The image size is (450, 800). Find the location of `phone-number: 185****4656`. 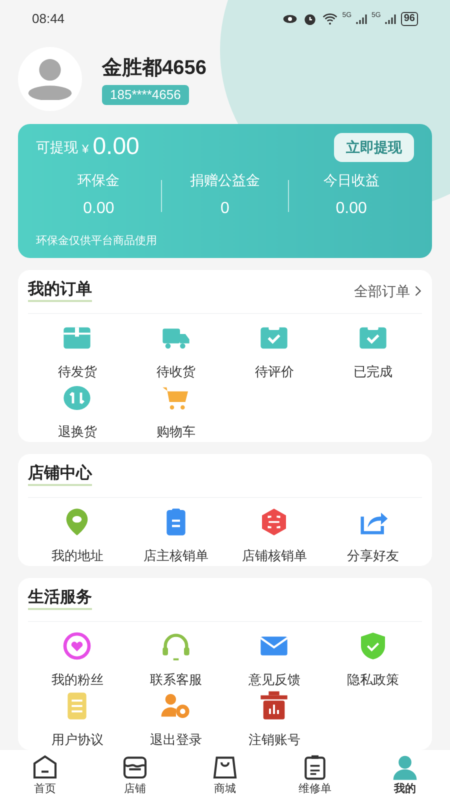

phone-number: 185****4656 is located at coordinates (145, 95).